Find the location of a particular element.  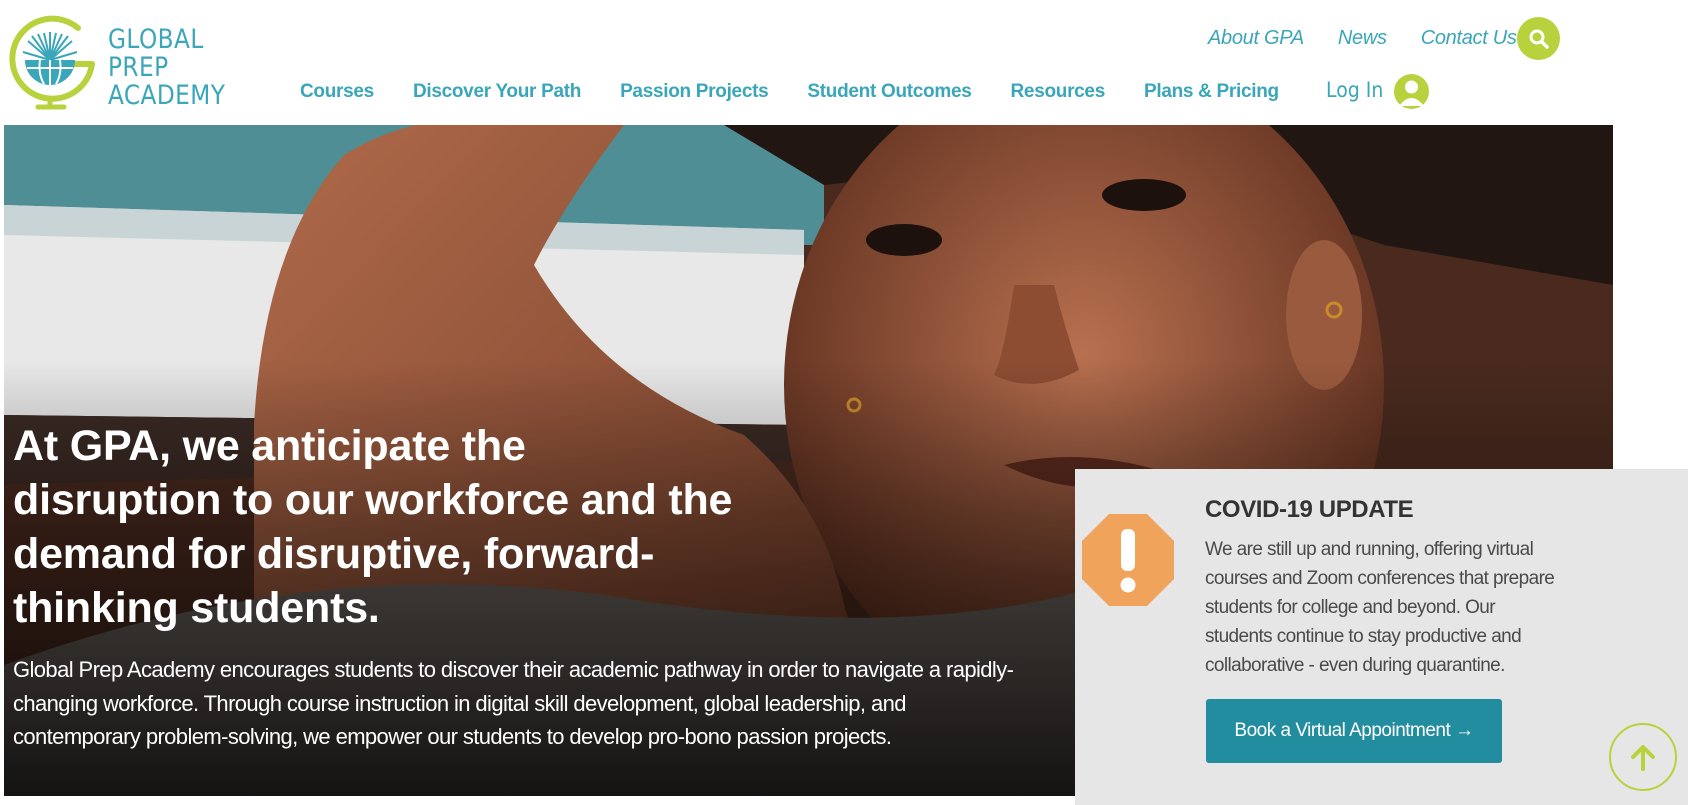

user-icon is located at coordinates (1411, 91).